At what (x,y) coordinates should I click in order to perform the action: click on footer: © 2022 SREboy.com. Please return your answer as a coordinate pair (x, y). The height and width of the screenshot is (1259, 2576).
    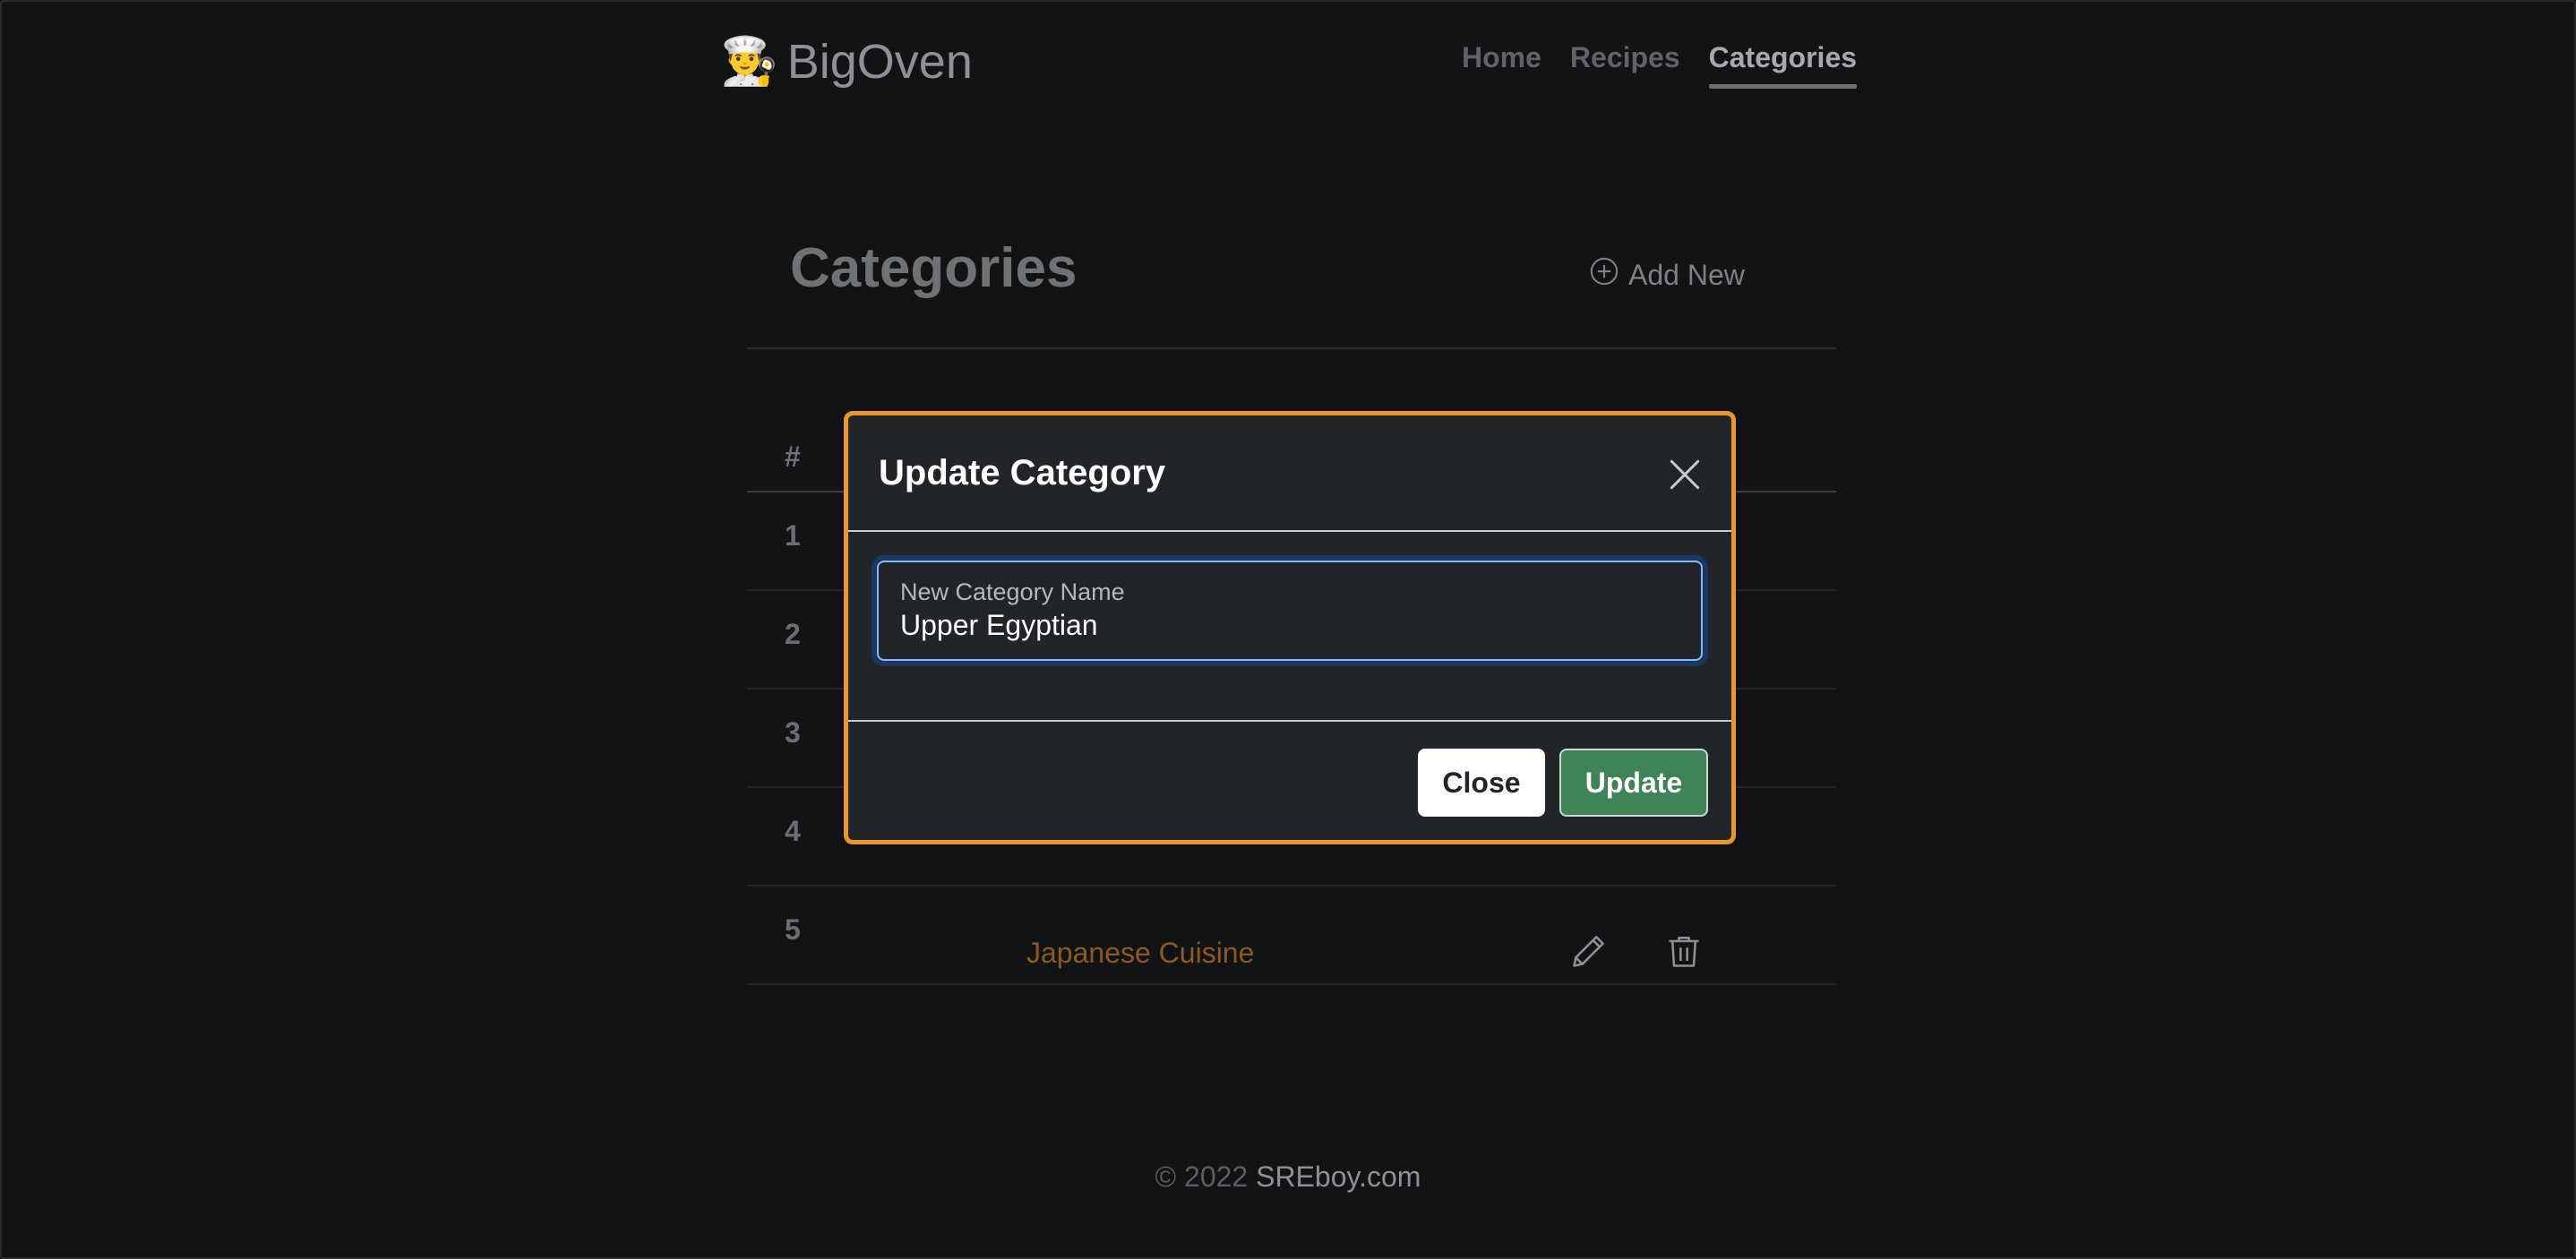
    Looking at the image, I should click on (1288, 1177).